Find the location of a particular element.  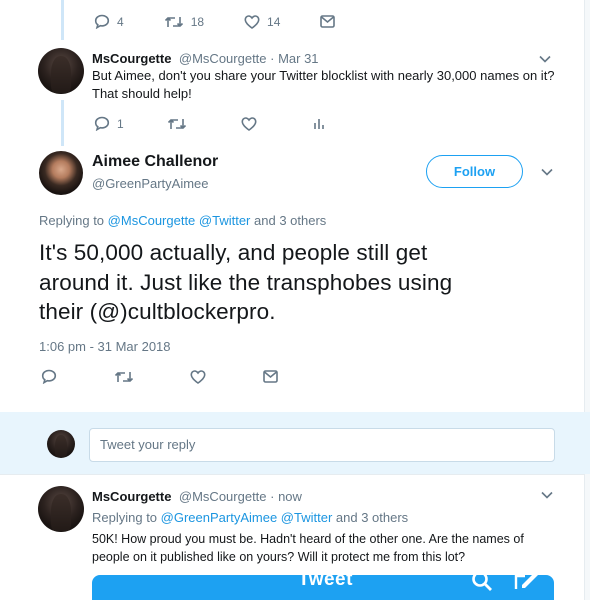

scrollbar-track is located at coordinates (587, 300).